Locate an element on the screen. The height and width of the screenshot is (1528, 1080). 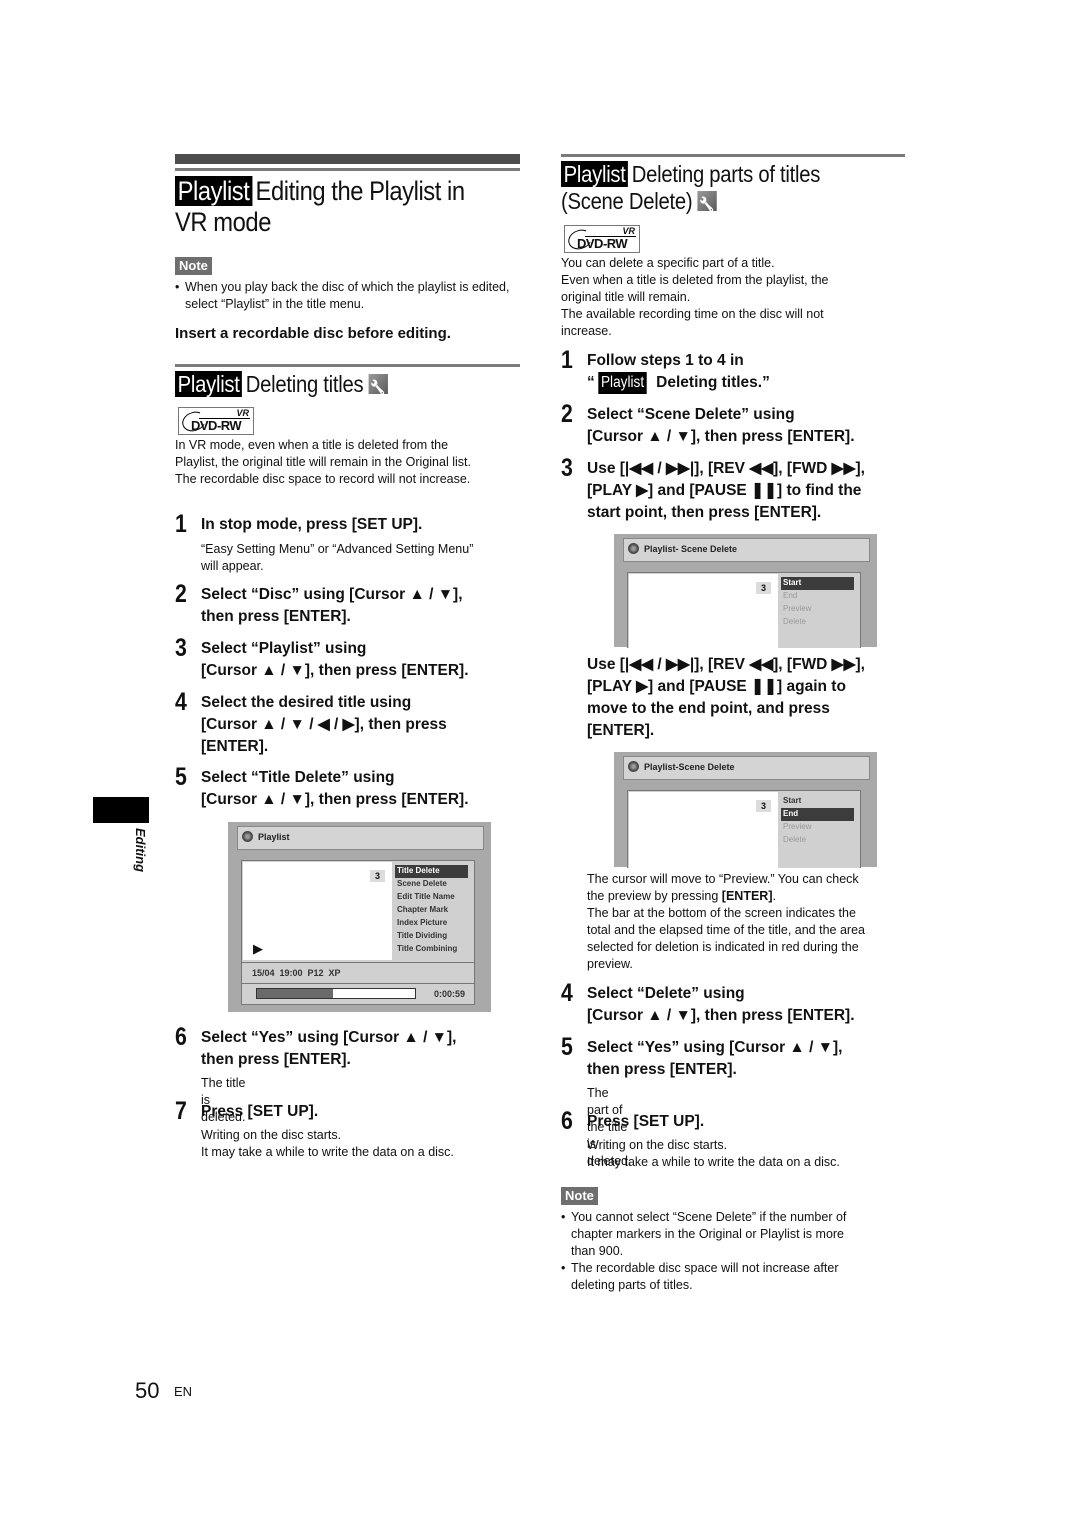
osd-preview-area: 3 ▶ is located at coordinates (317, 911).